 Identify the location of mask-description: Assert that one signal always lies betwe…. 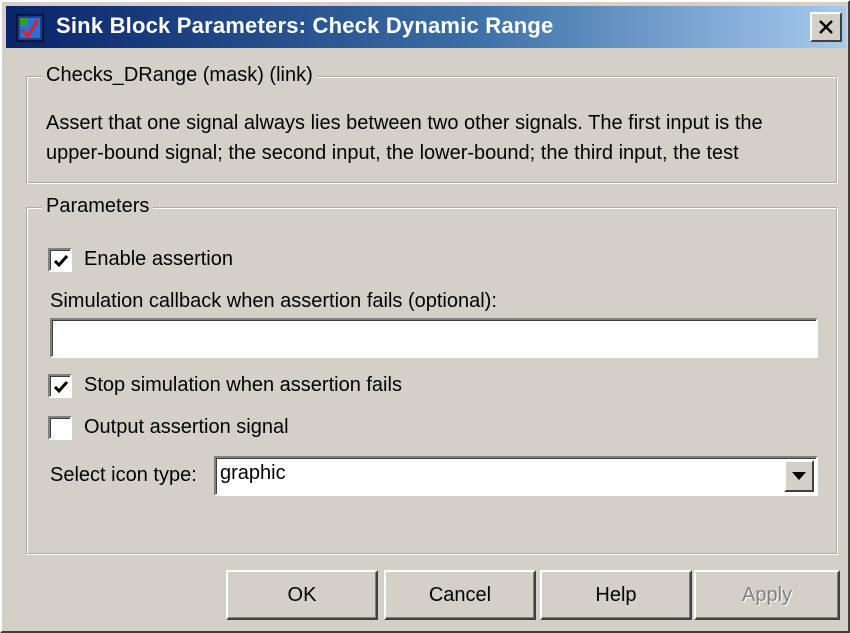
(436, 138).